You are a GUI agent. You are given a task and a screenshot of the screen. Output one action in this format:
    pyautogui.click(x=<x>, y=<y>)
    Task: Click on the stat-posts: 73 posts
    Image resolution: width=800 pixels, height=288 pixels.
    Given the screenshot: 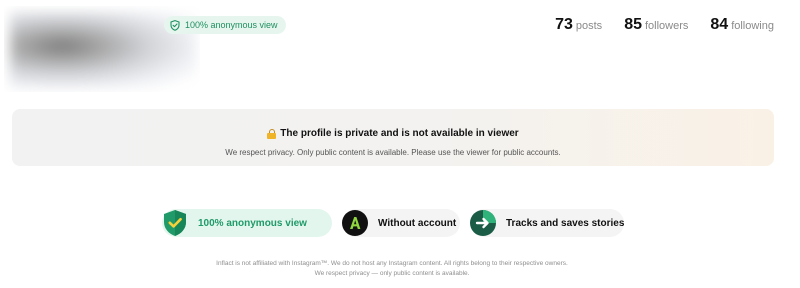 What is the action you would take?
    pyautogui.click(x=578, y=25)
    